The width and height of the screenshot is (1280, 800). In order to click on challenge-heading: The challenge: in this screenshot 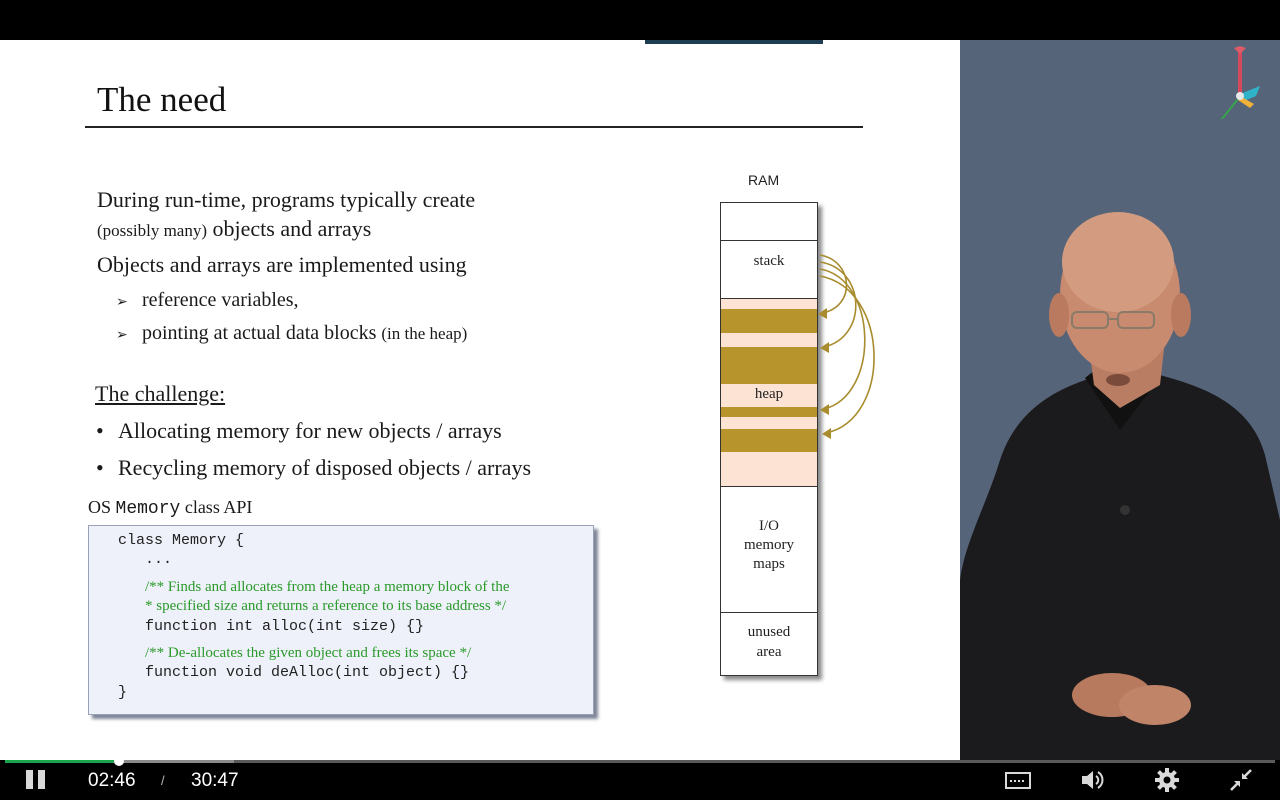, I will do `click(160, 393)`.